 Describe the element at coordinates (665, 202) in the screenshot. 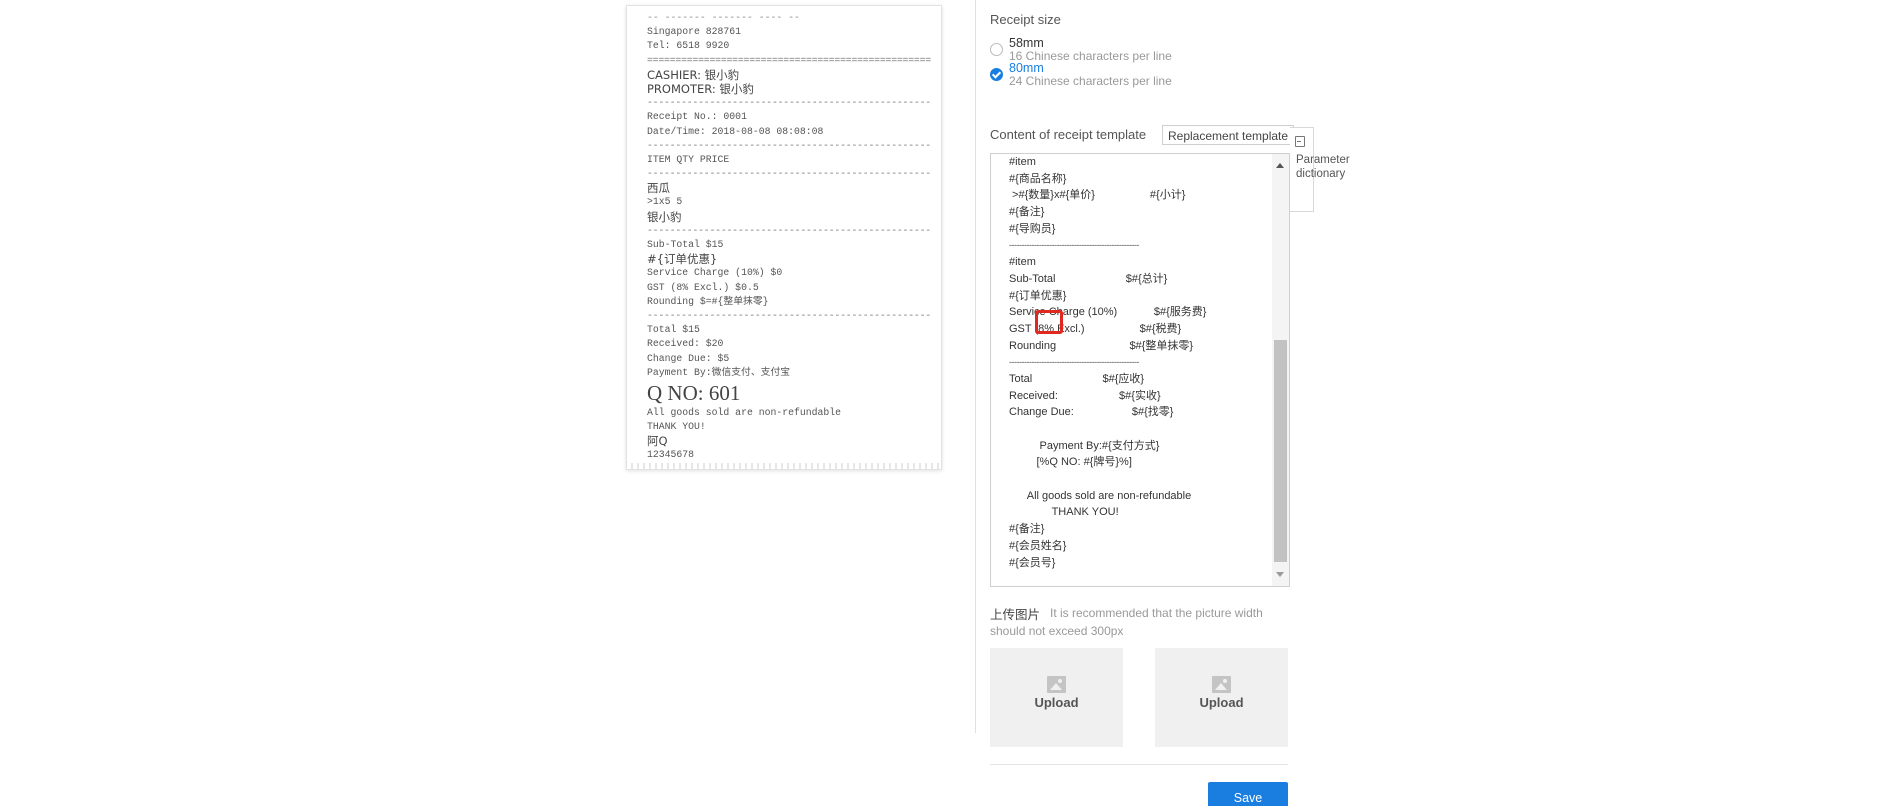

I see `receipt-line: >1x5 5` at that location.